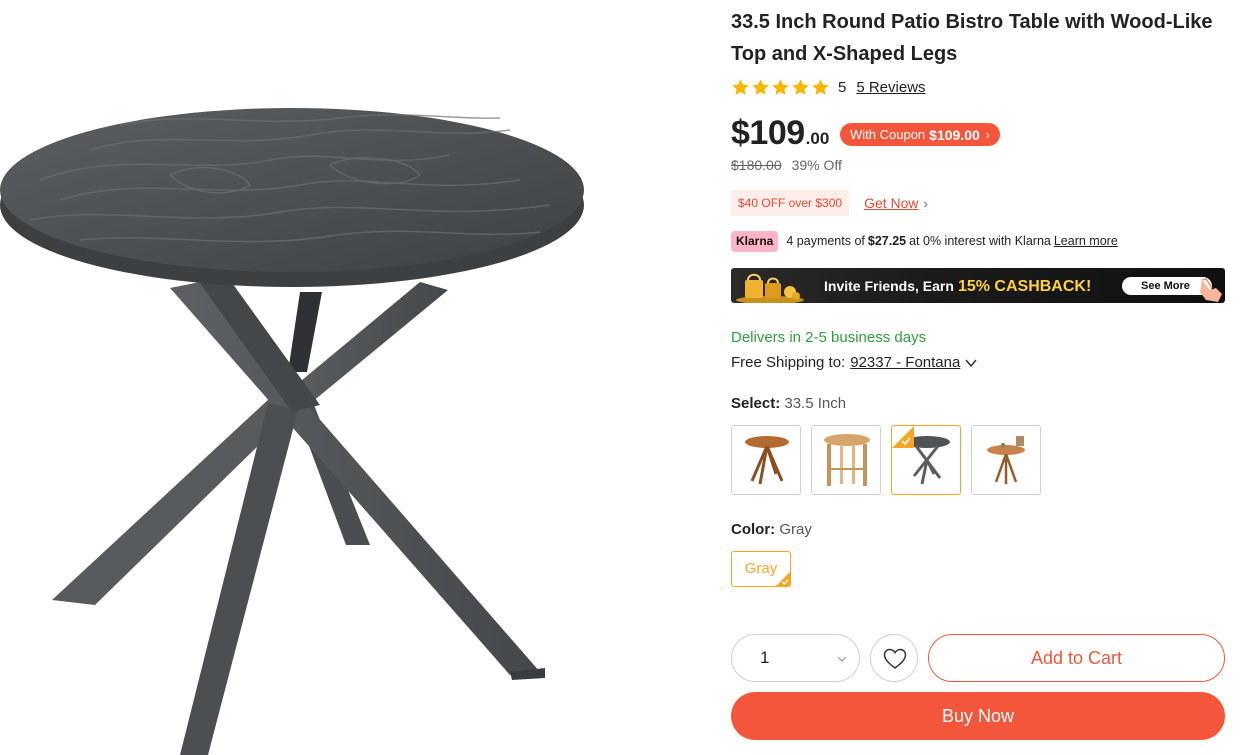 This screenshot has width=1243, height=755. What do you see at coordinates (891, 203) in the screenshot?
I see `get-now-link: Get Now` at bounding box center [891, 203].